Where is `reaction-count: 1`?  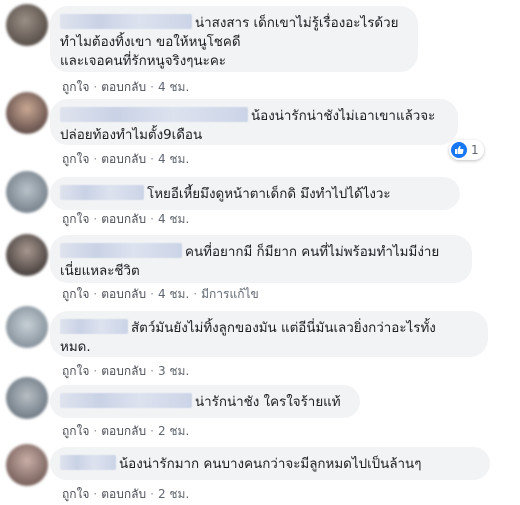 reaction-count: 1 is located at coordinates (466, 150).